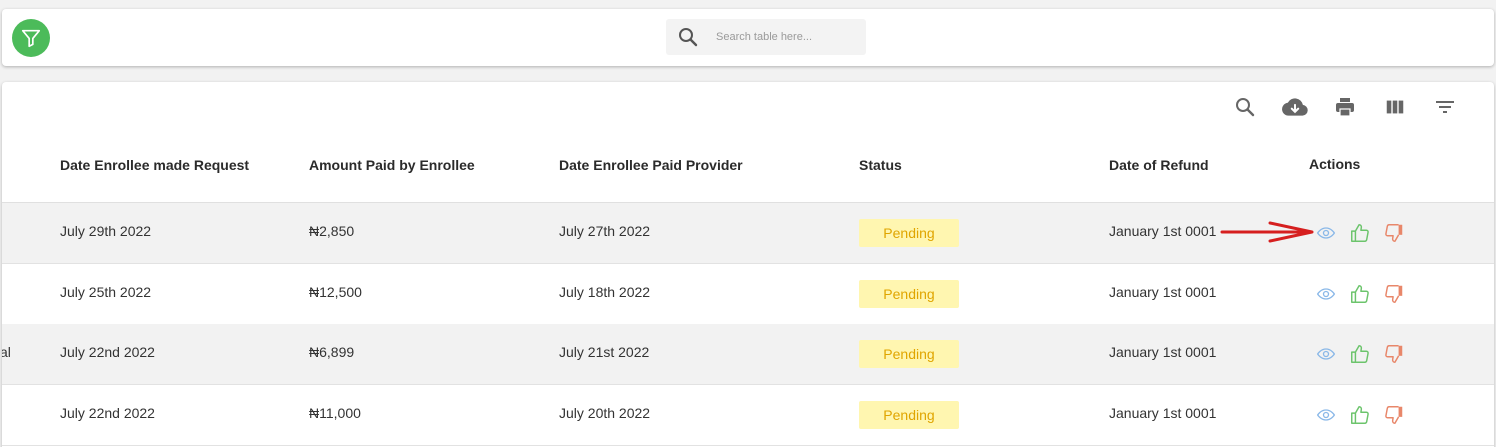 The image size is (1496, 447). Describe the element at coordinates (332, 231) in the screenshot. I see `amount-cell: ₦2,850` at that location.